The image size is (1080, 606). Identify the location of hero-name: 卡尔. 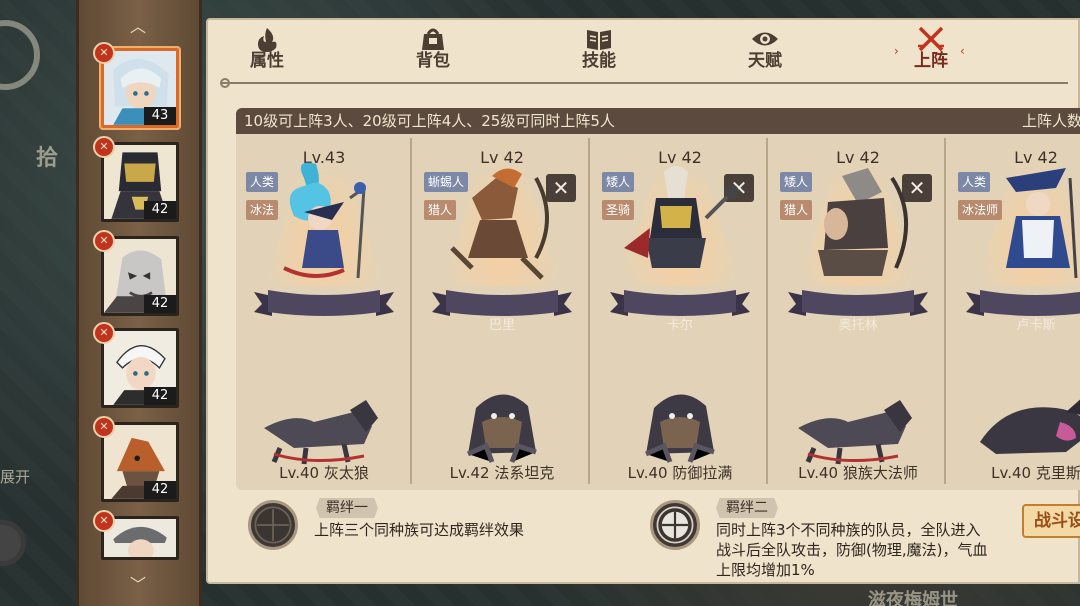
(679, 325).